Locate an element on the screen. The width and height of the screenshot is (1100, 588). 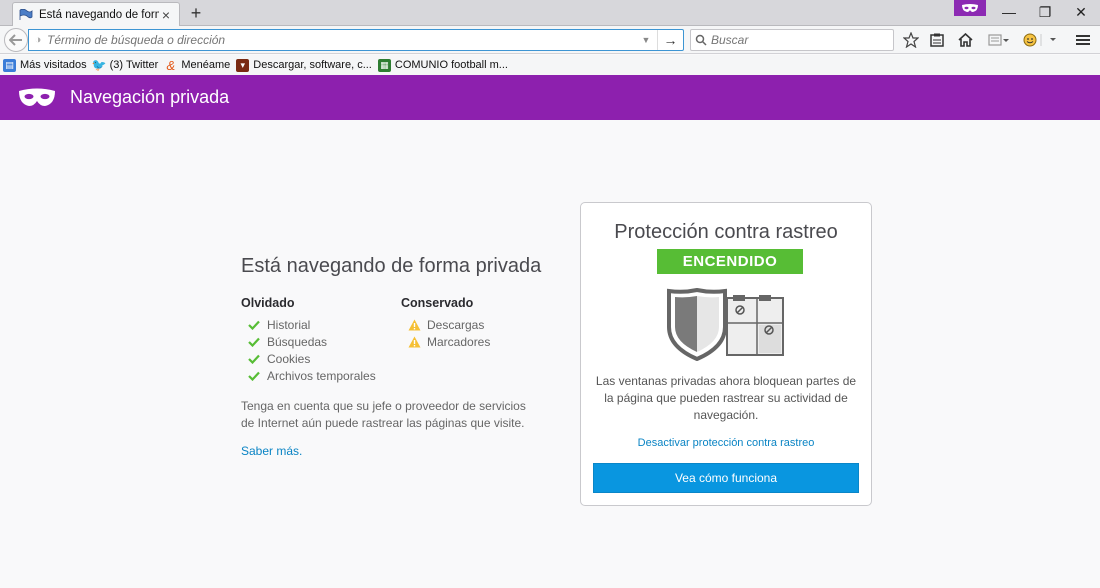
restore-button: ❐ is located at coordinates (1045, 12).